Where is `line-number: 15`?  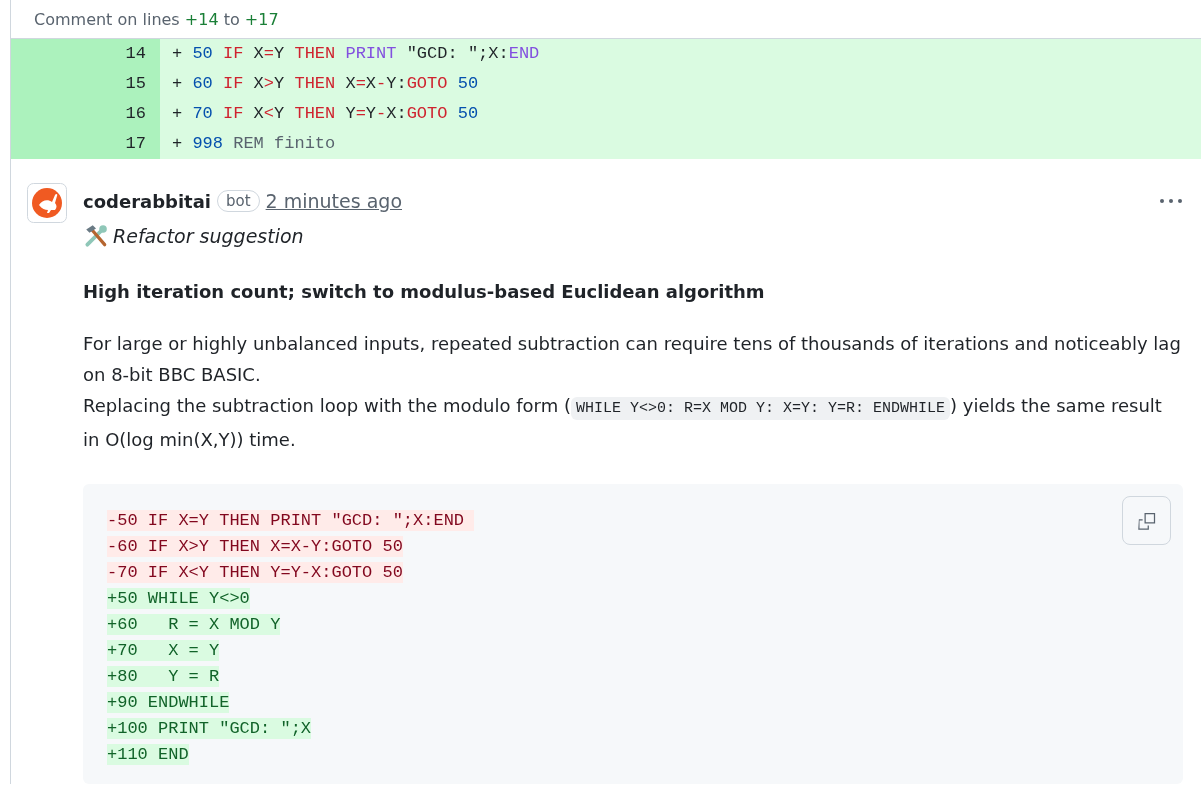 line-number: 15 is located at coordinates (85, 84).